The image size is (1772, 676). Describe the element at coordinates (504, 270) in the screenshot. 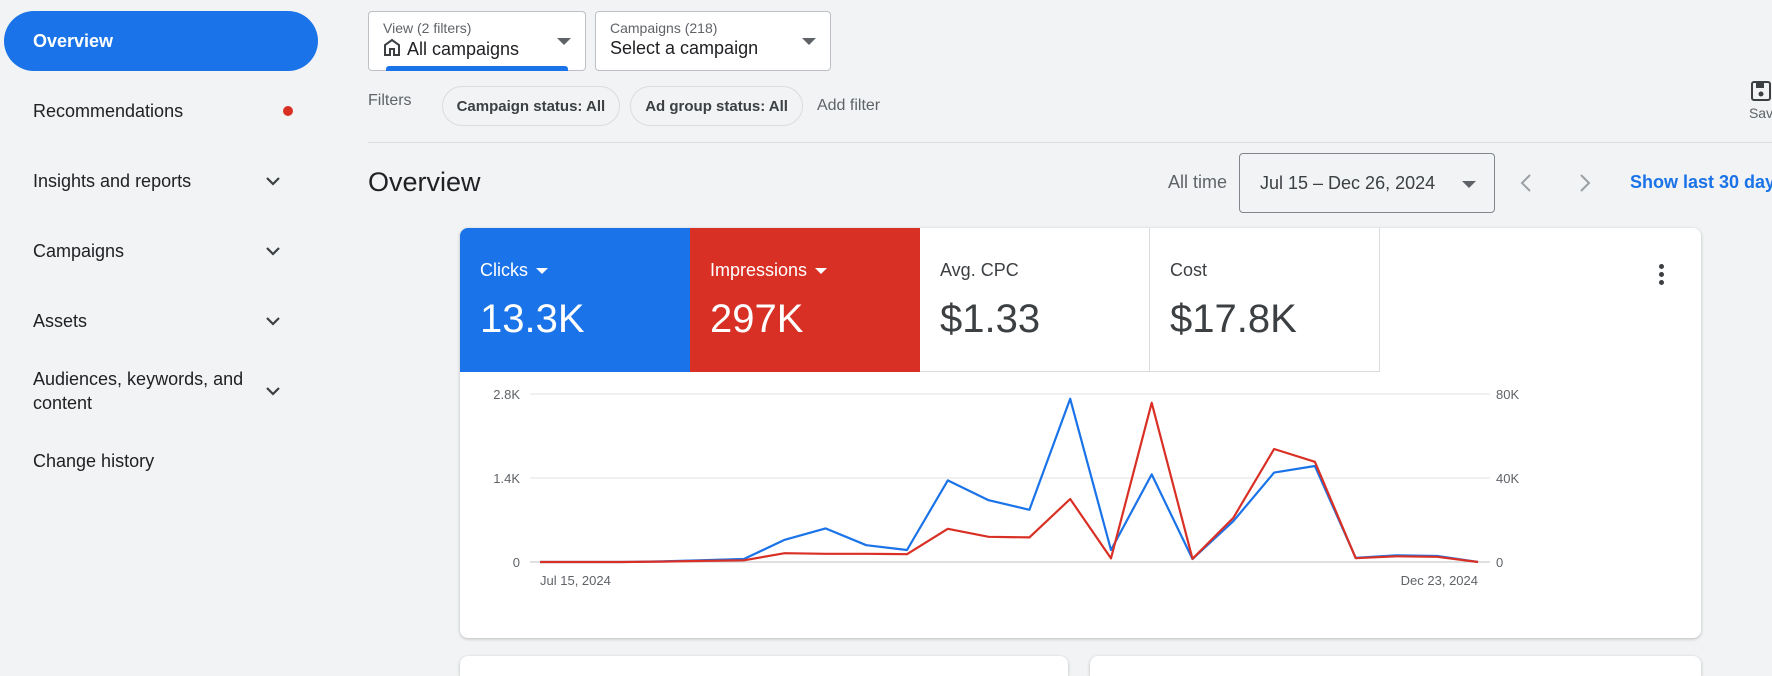

I see `metric-label: Clicks` at that location.